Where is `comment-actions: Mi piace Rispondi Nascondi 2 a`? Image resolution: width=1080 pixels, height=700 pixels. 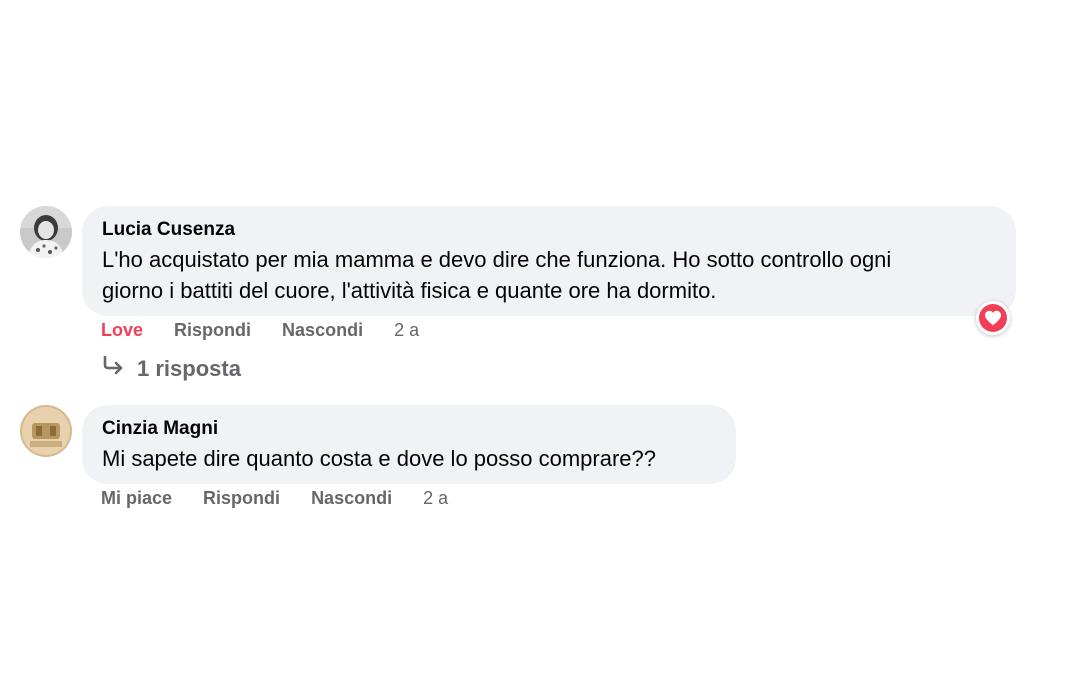 comment-actions: Mi piace Rispondi Nascondi 2 a is located at coordinates (274, 498).